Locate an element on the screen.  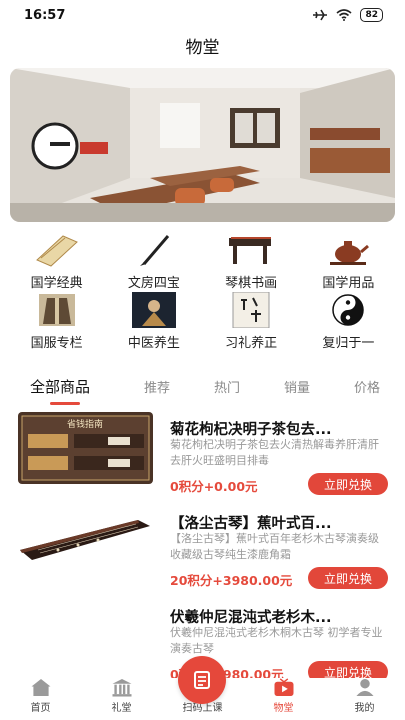
status-bar: 16:57 82 is located at coordinates (202, 15).